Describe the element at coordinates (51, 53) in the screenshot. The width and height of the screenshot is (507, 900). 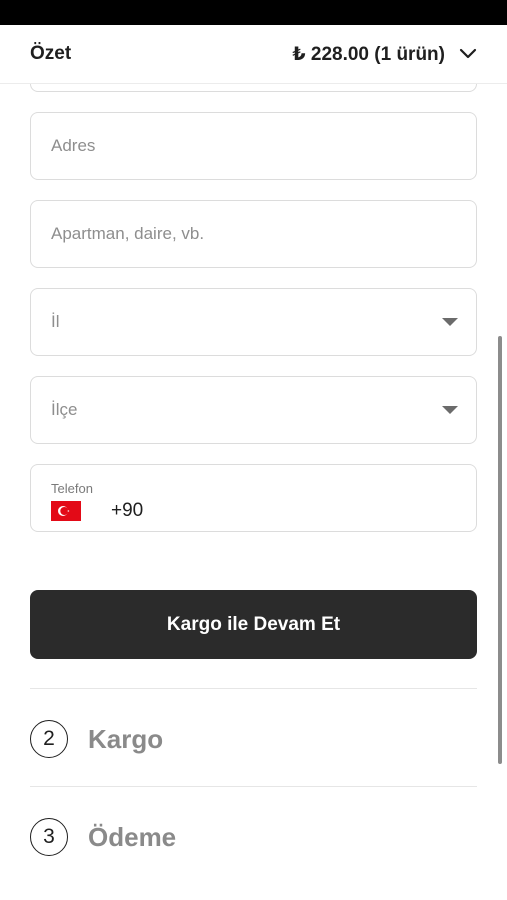
I see `summary-title: Özet` at that location.